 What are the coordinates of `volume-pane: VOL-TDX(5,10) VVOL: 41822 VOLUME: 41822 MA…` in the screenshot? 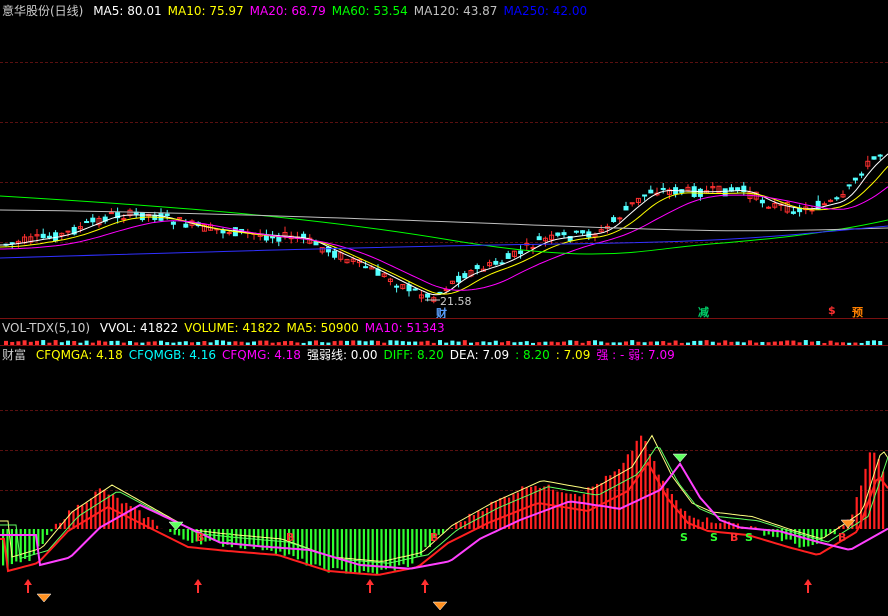 It's located at (444, 332).